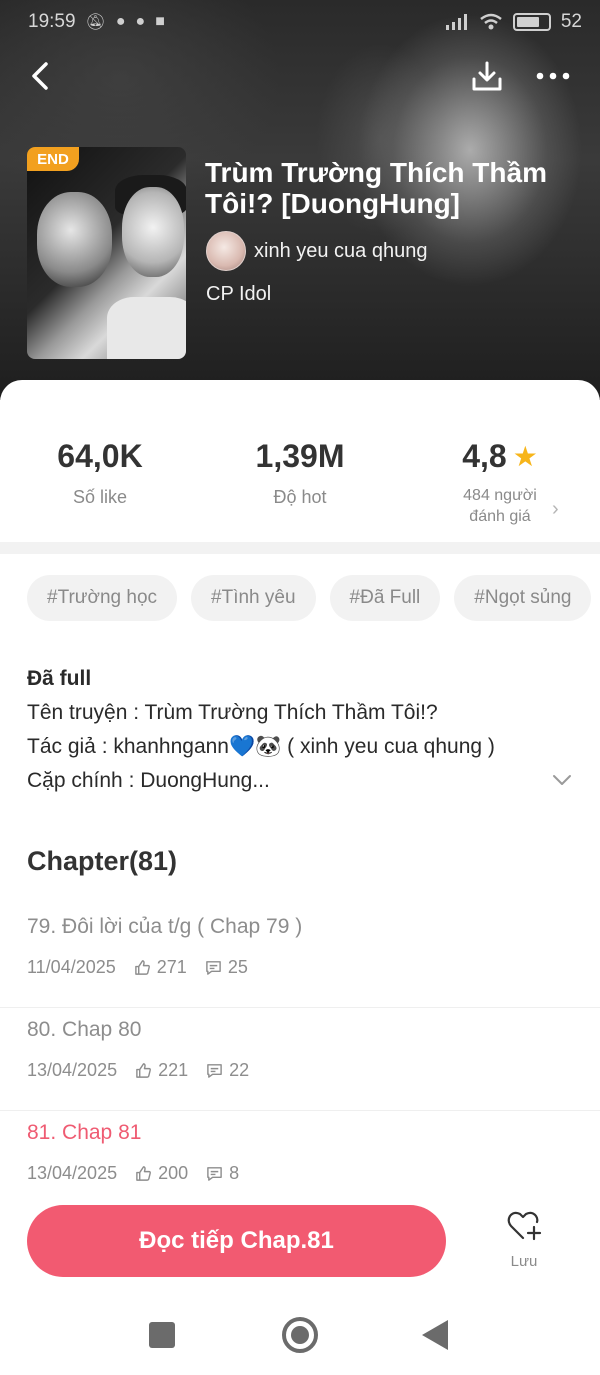 The height and width of the screenshot is (1375, 600). I want to click on chapter-likes: 271, so click(160, 967).